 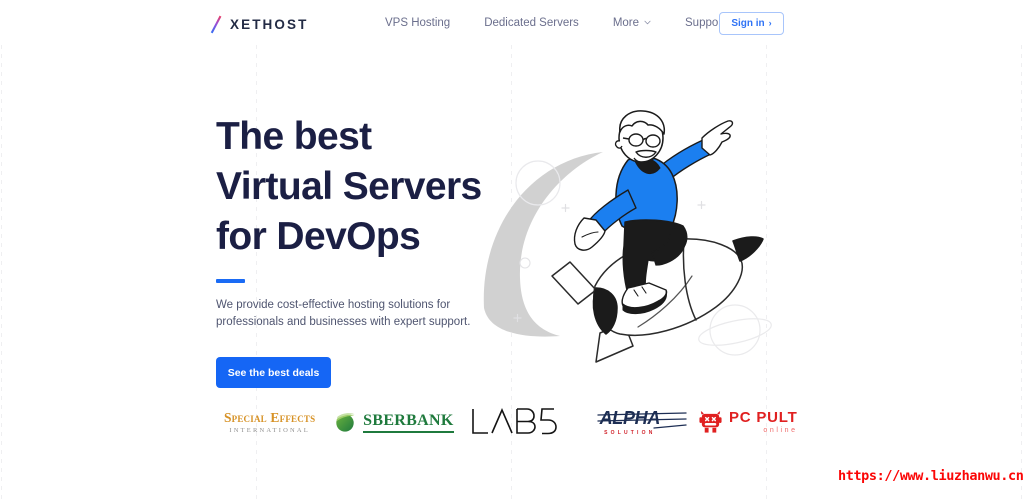 I want to click on brand-wordmark: XETHOST, so click(x=269, y=24).